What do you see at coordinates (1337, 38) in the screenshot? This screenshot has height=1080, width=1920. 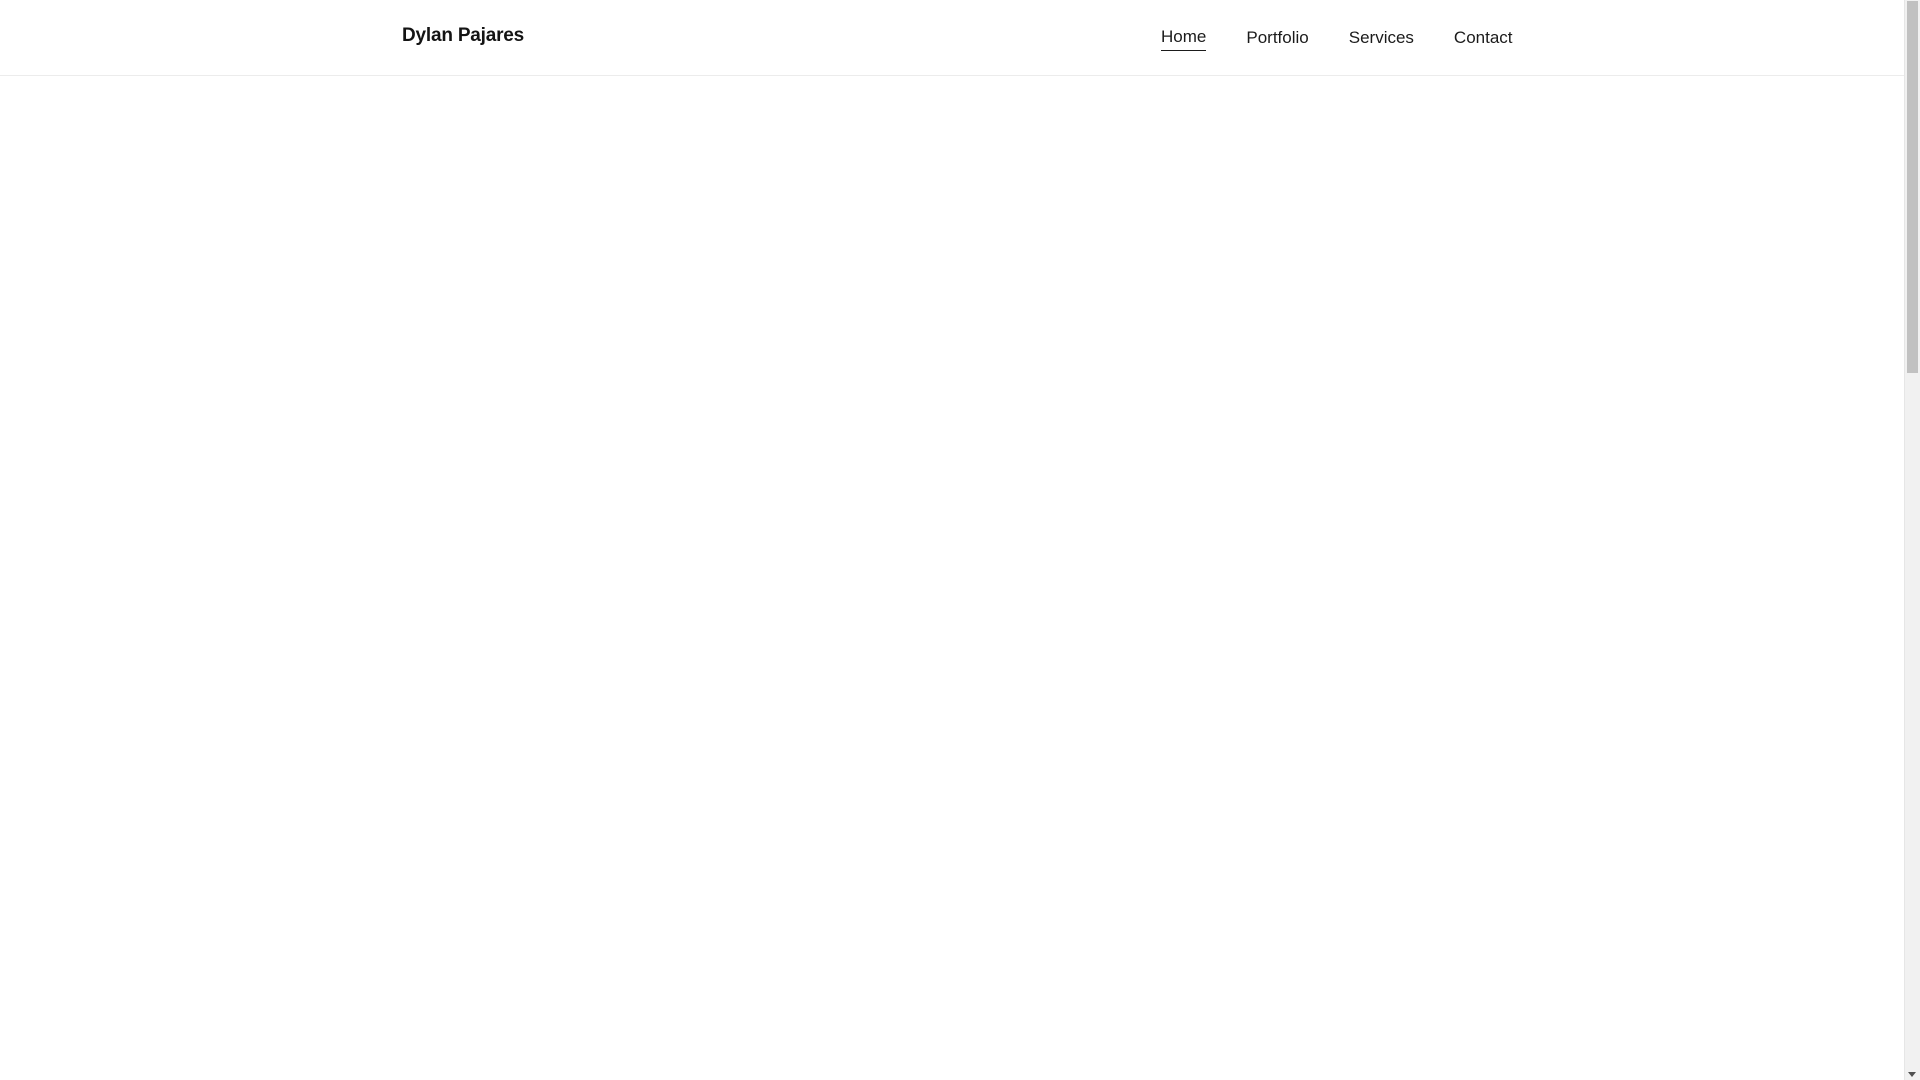 I see `main-nav: Home Portfolio Services Contact` at bounding box center [1337, 38].